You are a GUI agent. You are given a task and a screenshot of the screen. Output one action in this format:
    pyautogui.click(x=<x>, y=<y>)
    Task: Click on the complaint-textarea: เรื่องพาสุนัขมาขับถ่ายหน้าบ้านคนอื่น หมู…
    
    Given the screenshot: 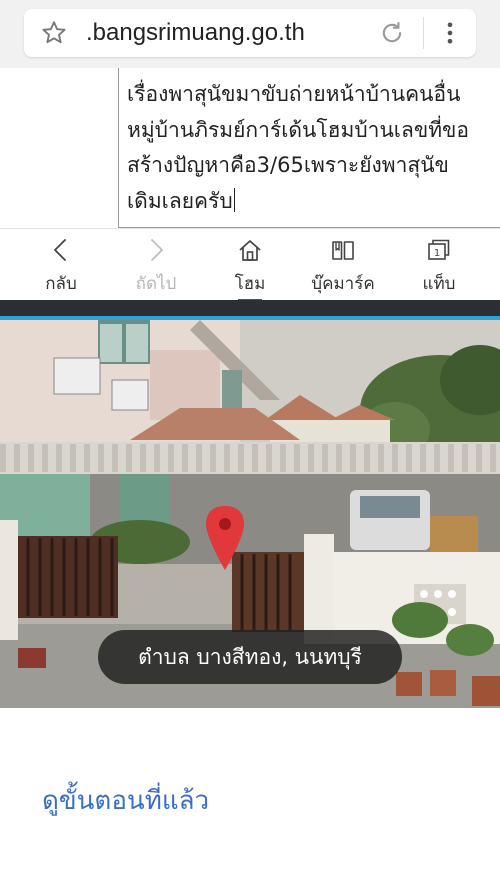 What is the action you would take?
    pyautogui.click(x=309, y=148)
    